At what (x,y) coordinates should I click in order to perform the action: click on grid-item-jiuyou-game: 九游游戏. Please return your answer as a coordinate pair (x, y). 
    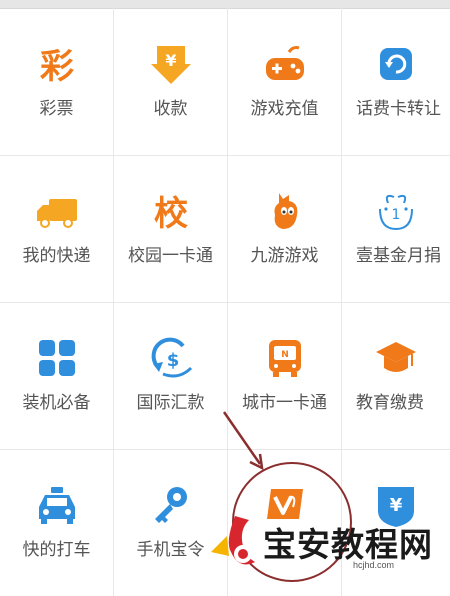
    Looking at the image, I should click on (285, 228).